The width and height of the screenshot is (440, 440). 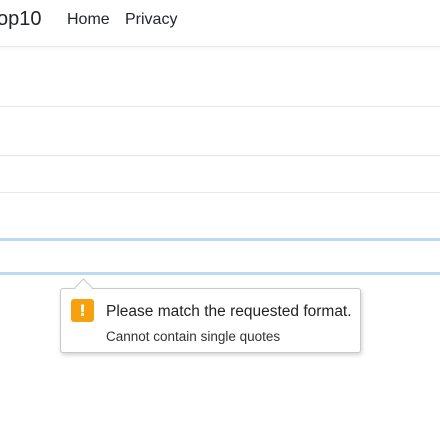 What do you see at coordinates (88, 20) in the screenshot?
I see `nav-link-home: Home` at bounding box center [88, 20].